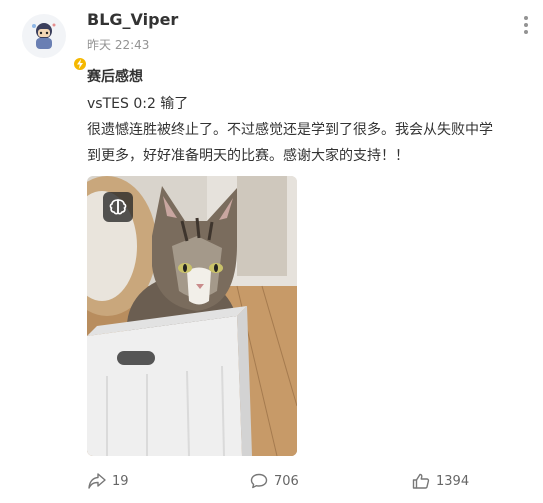 This screenshot has height=503, width=543. Describe the element at coordinates (453, 481) in the screenshot. I see `like-count: 1394` at that location.